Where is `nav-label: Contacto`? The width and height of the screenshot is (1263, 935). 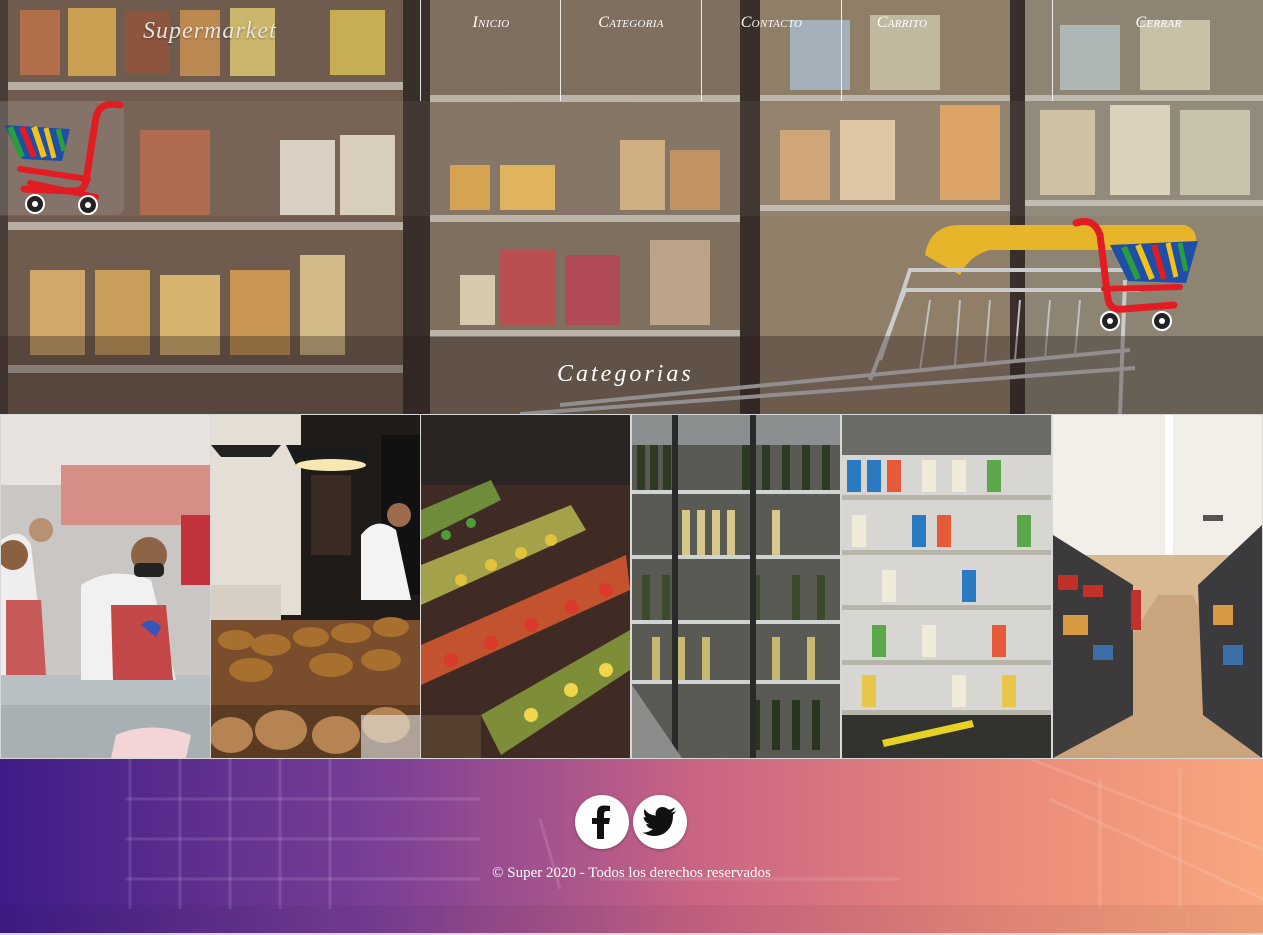
nav-label: Contacto is located at coordinates (771, 22).